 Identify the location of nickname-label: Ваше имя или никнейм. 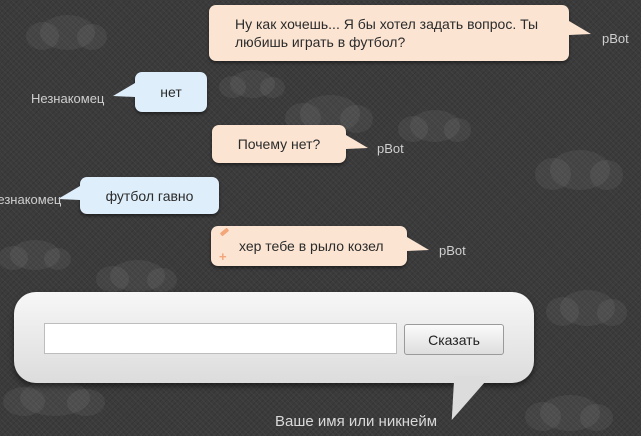
(356, 421).